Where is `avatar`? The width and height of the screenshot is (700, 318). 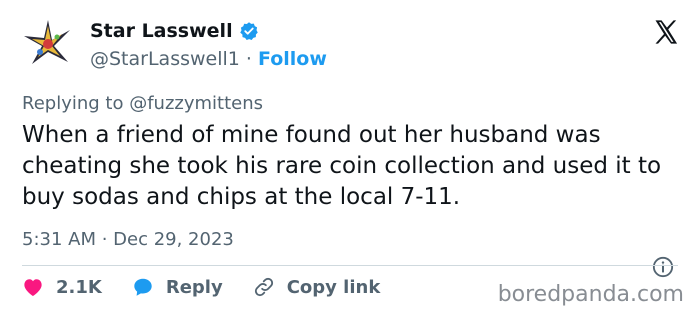 avatar is located at coordinates (48, 44).